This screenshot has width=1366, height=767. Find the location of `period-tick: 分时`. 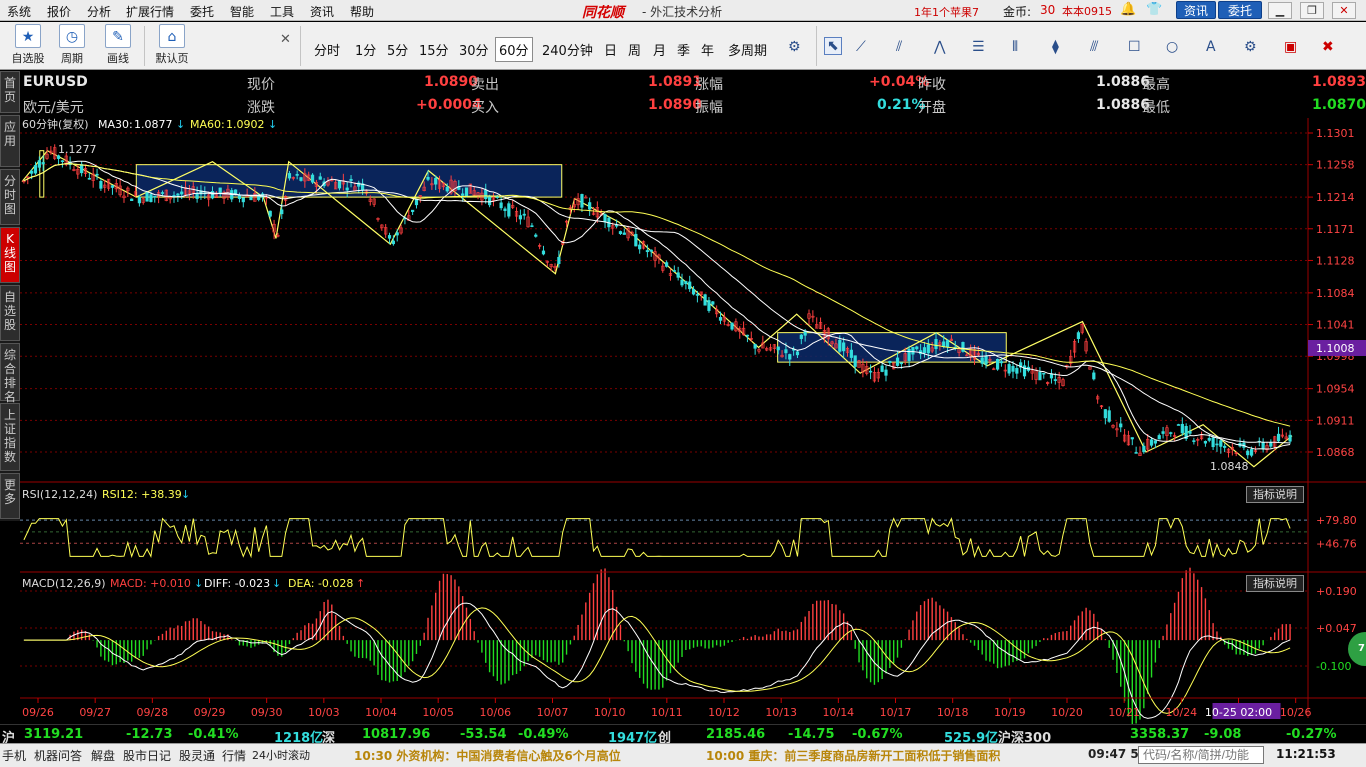

period-tick: 分时 is located at coordinates (327, 49).